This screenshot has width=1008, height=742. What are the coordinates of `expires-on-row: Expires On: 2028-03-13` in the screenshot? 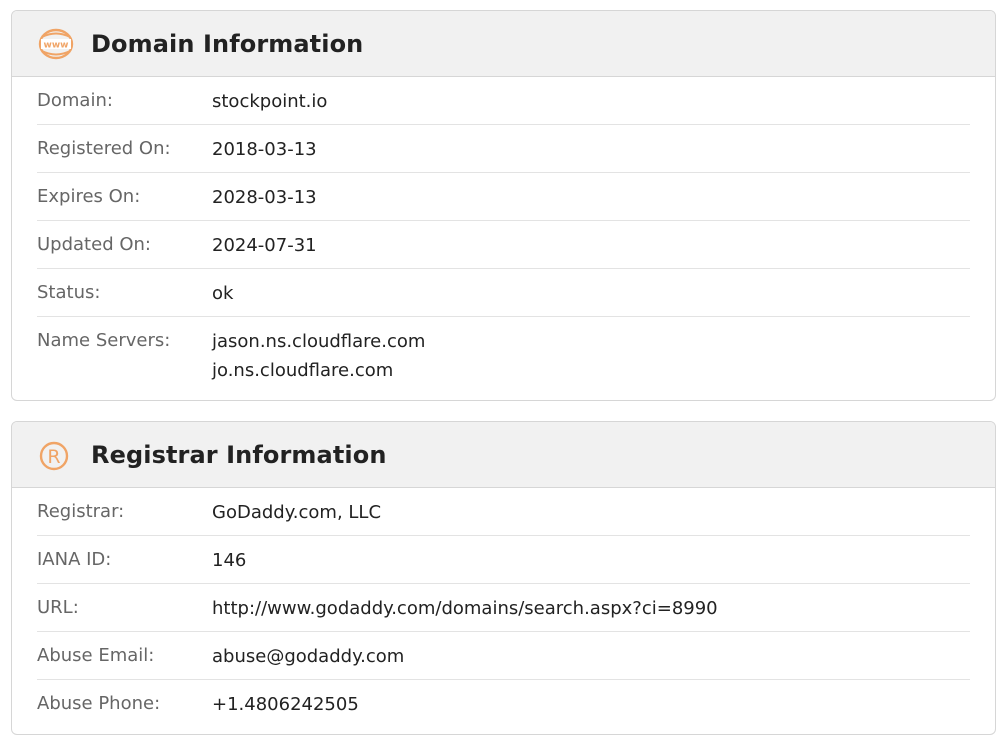 It's located at (503, 197).